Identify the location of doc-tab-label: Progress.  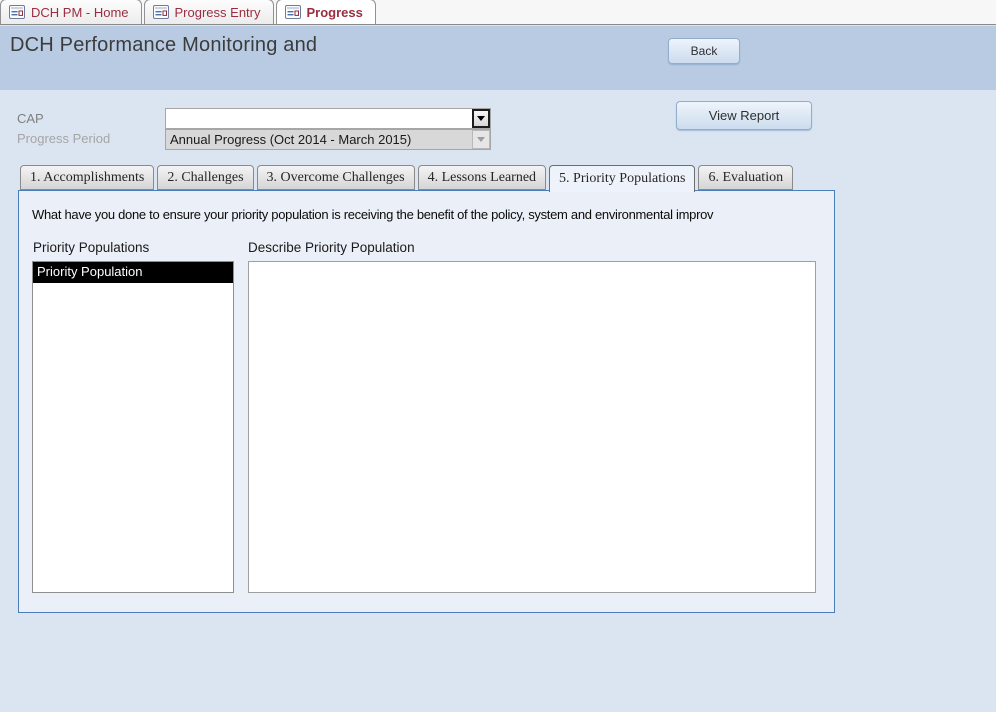
(334, 12).